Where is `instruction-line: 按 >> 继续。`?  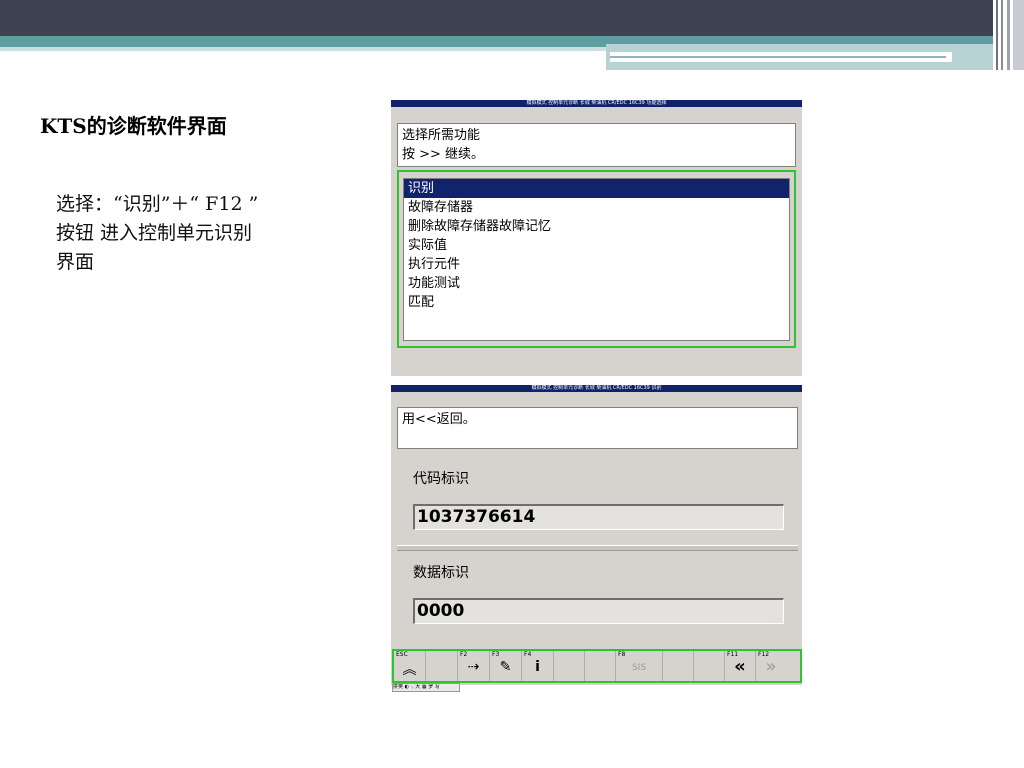 instruction-line: 按 >> 继续。 is located at coordinates (443, 154).